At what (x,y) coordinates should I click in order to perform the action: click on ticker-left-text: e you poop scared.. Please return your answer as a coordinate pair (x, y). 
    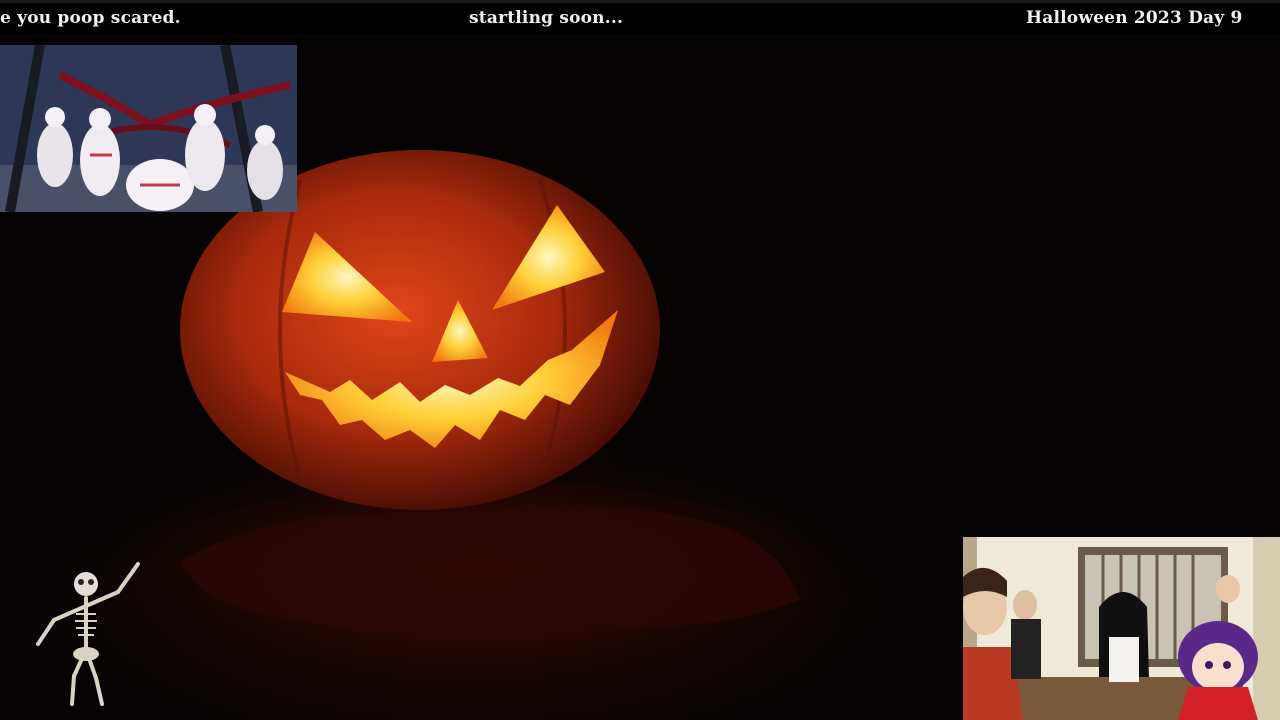
    Looking at the image, I should click on (90, 18).